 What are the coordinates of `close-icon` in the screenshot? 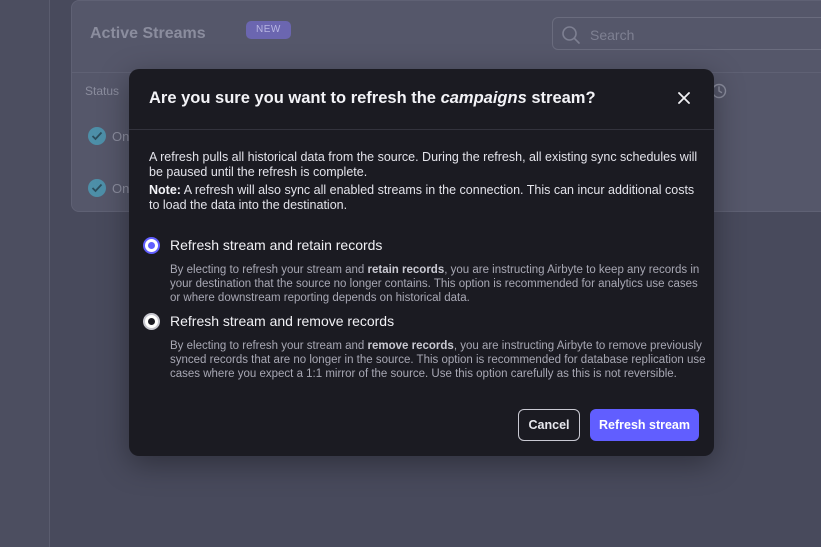 It's located at (684, 100).